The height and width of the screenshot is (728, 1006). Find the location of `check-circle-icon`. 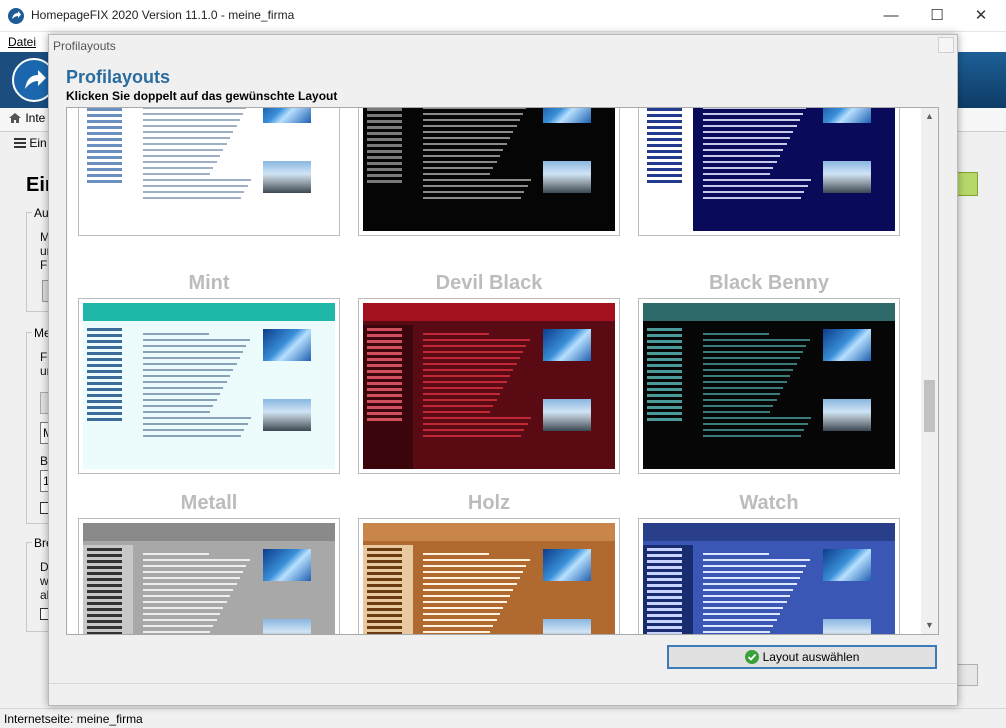

check-circle-icon is located at coordinates (751, 657).